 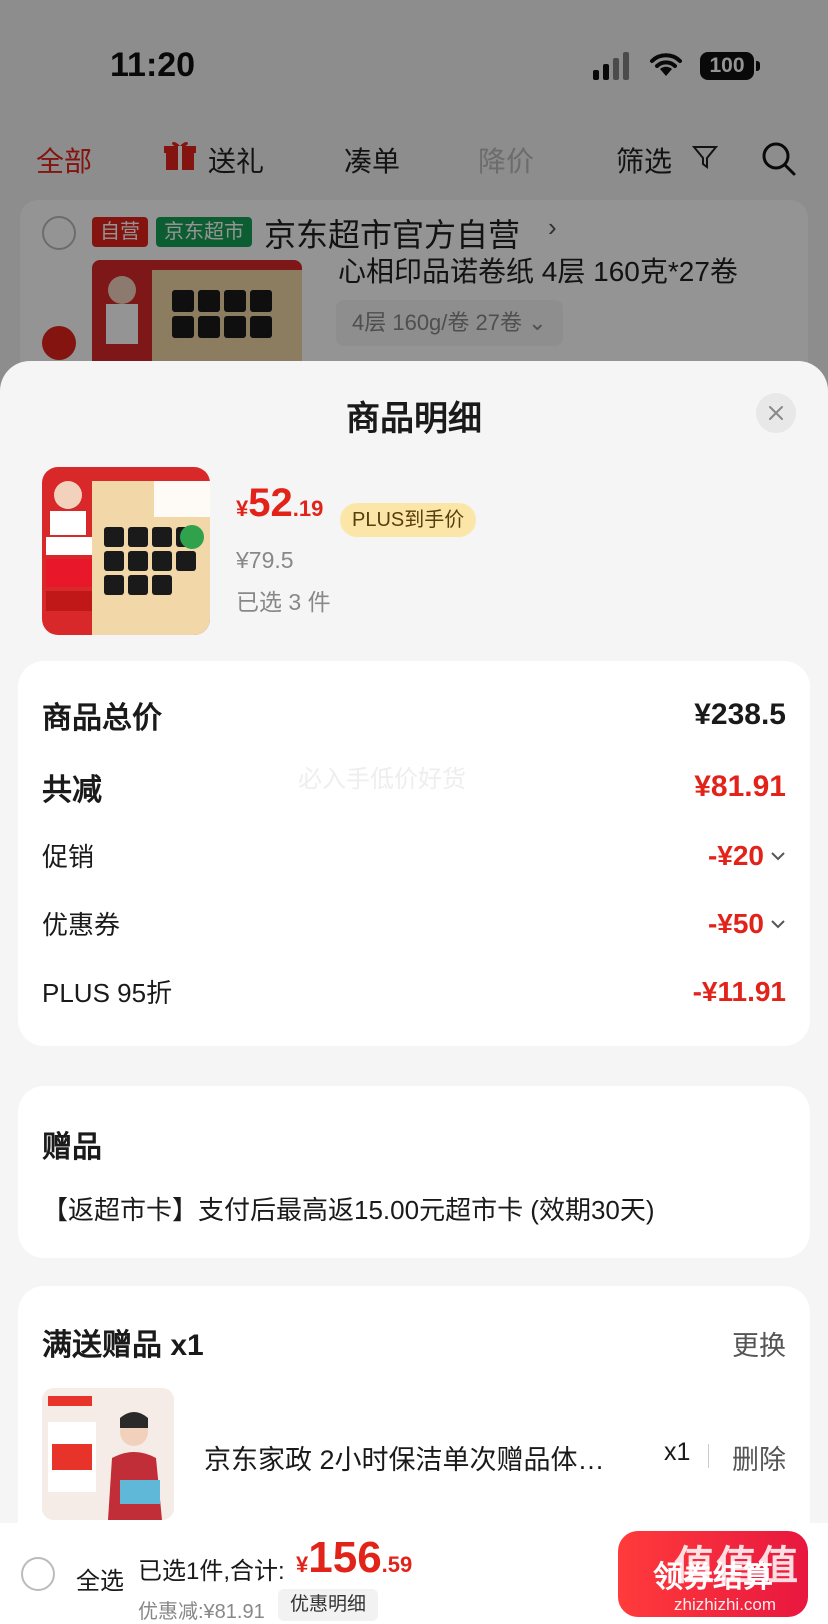 What do you see at coordinates (735, 923) in the screenshot?
I see `coupon-value: -¥50` at bounding box center [735, 923].